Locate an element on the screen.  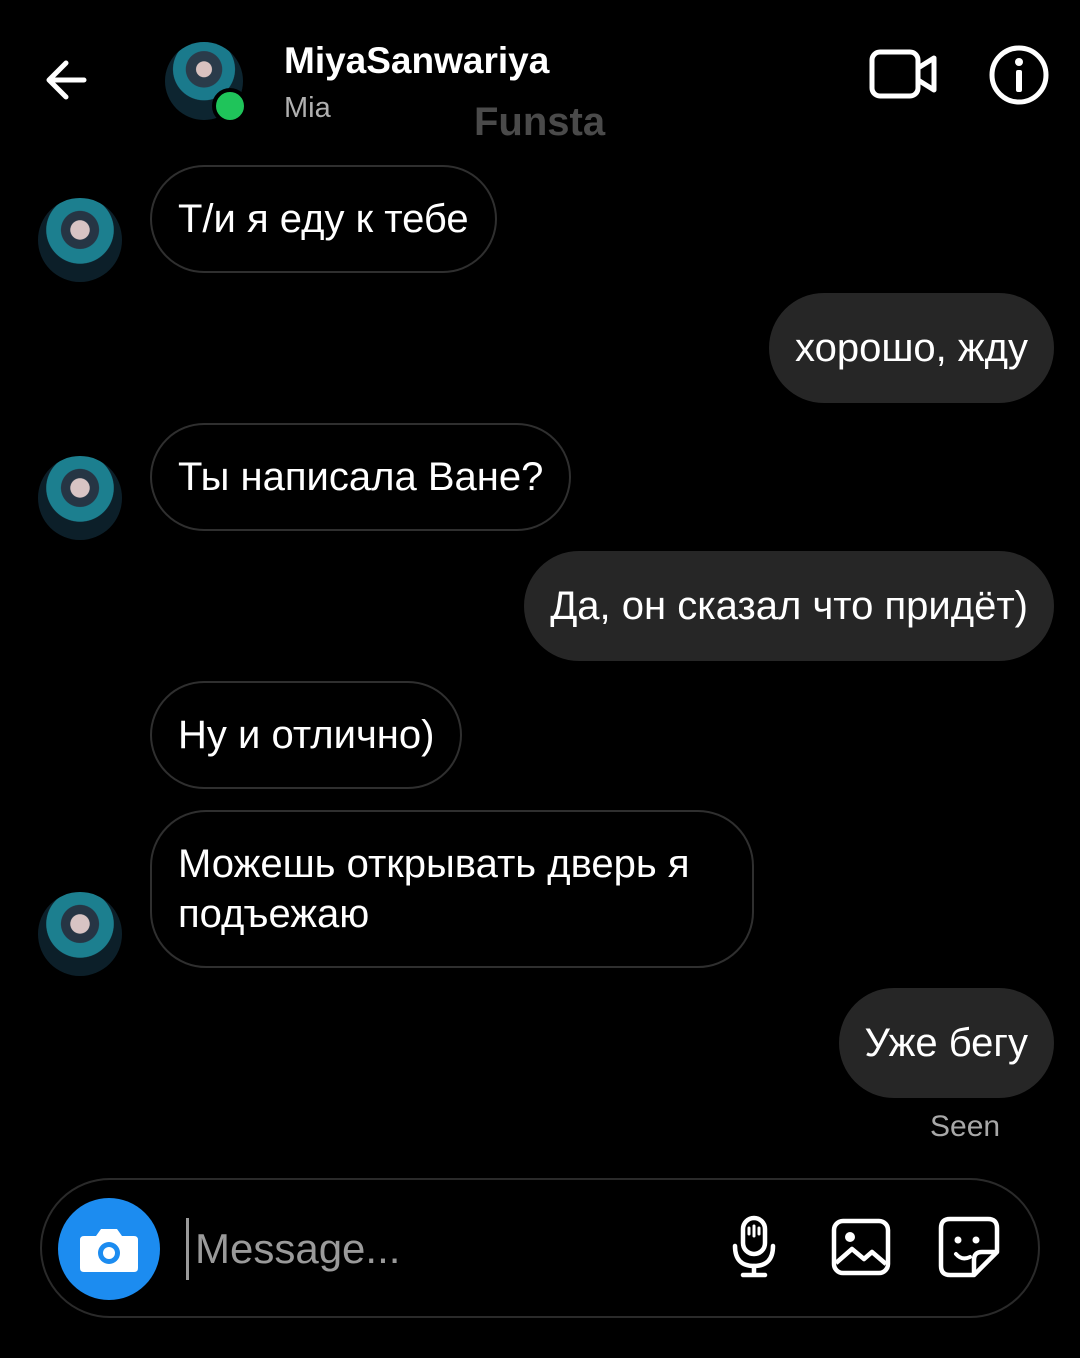
video-call-button is located at coordinates (904, 74).